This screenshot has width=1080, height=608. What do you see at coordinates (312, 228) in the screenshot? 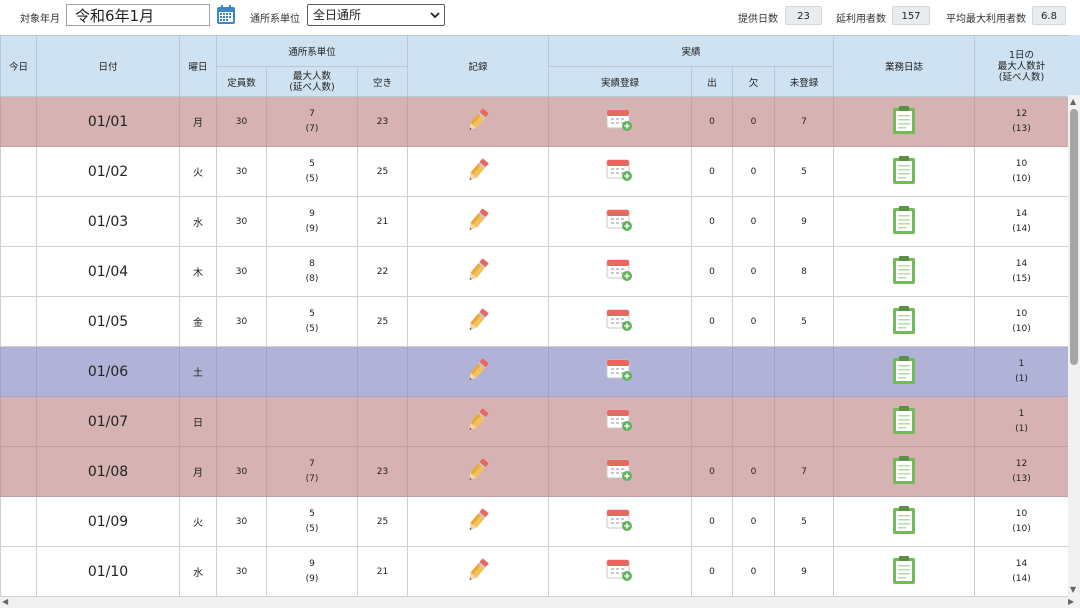
I see `max-people-total: (9)` at bounding box center [312, 228].